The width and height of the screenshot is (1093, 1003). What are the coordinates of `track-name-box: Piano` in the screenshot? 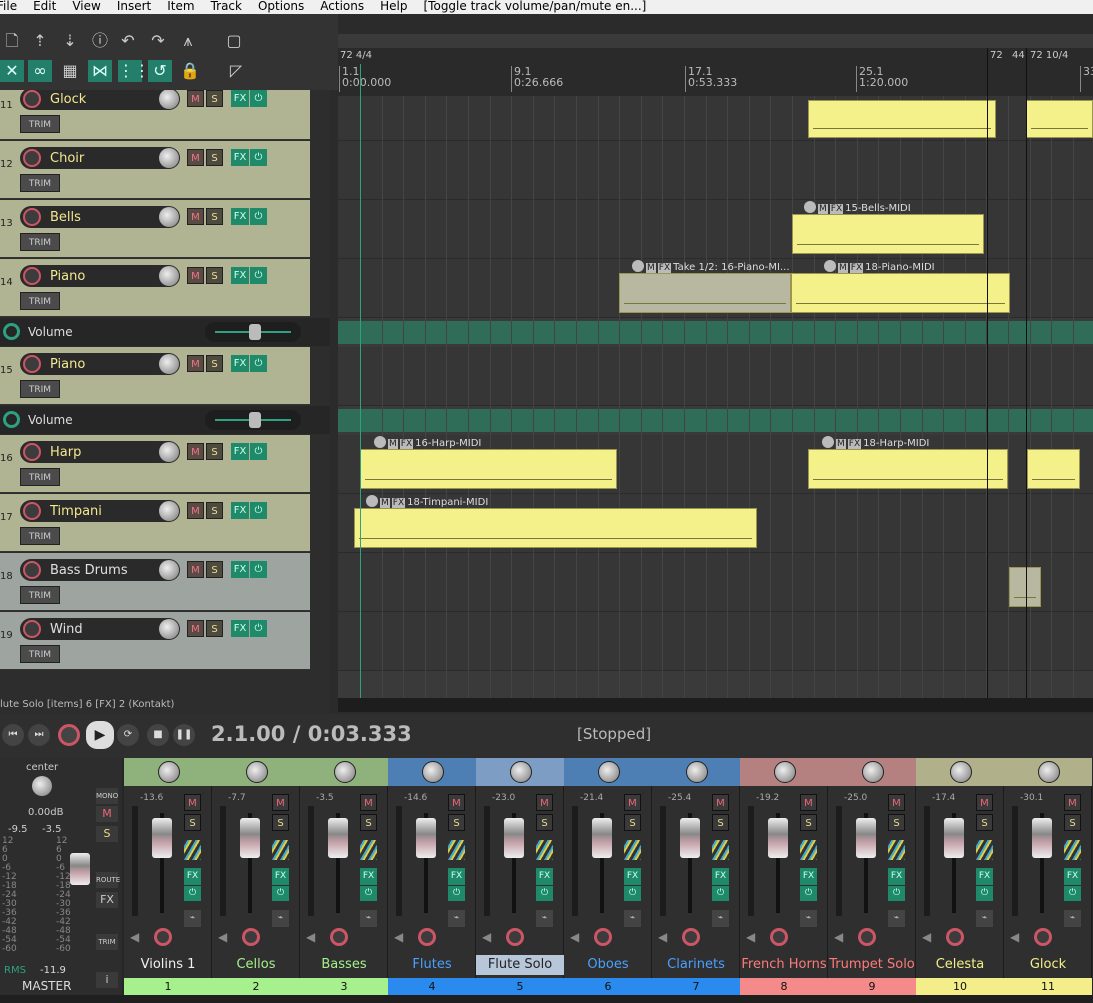 It's located at (100, 276).